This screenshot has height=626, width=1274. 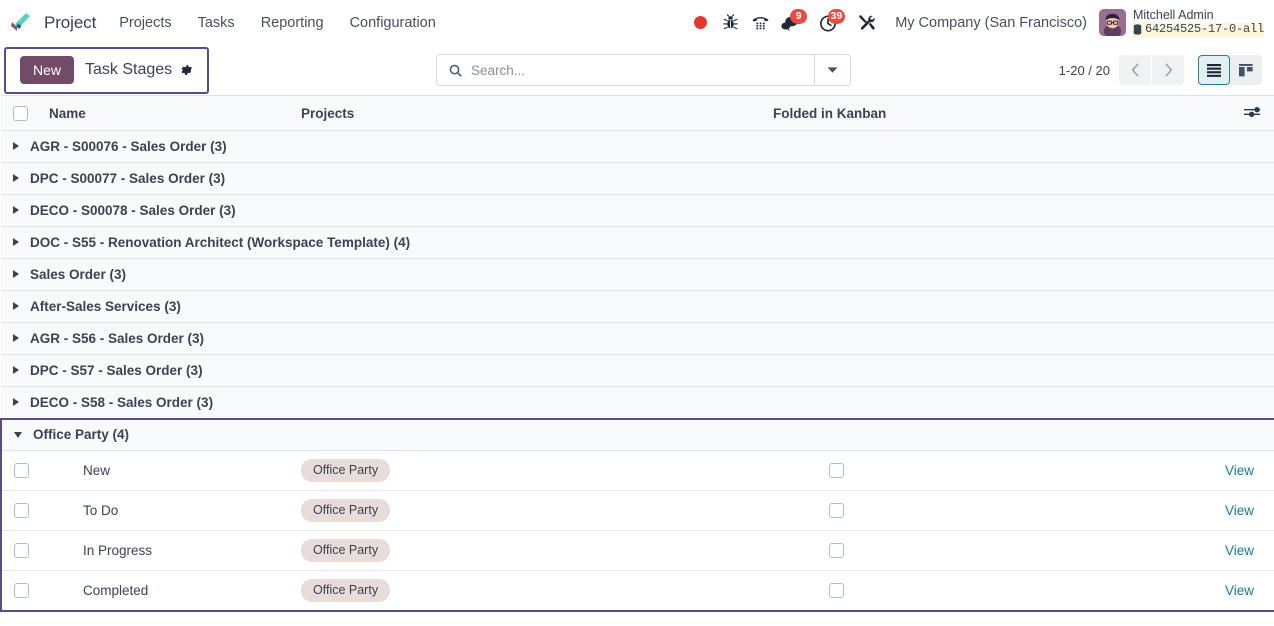 I want to click on select-all-checkbox, so click(x=20, y=113).